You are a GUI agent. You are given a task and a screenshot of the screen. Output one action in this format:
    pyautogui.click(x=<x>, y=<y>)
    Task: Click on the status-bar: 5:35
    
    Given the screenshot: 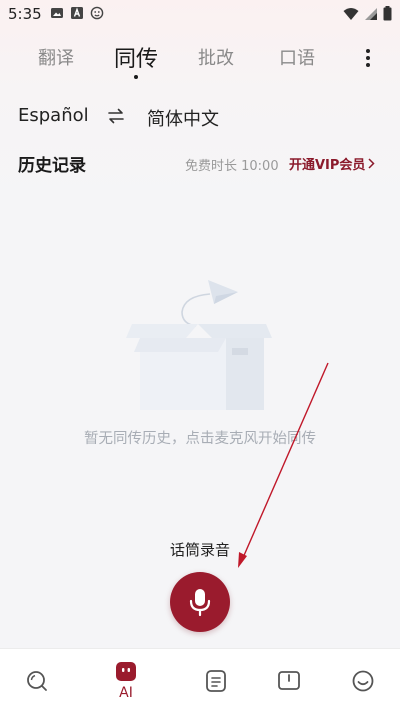 What is the action you would take?
    pyautogui.click(x=200, y=14)
    